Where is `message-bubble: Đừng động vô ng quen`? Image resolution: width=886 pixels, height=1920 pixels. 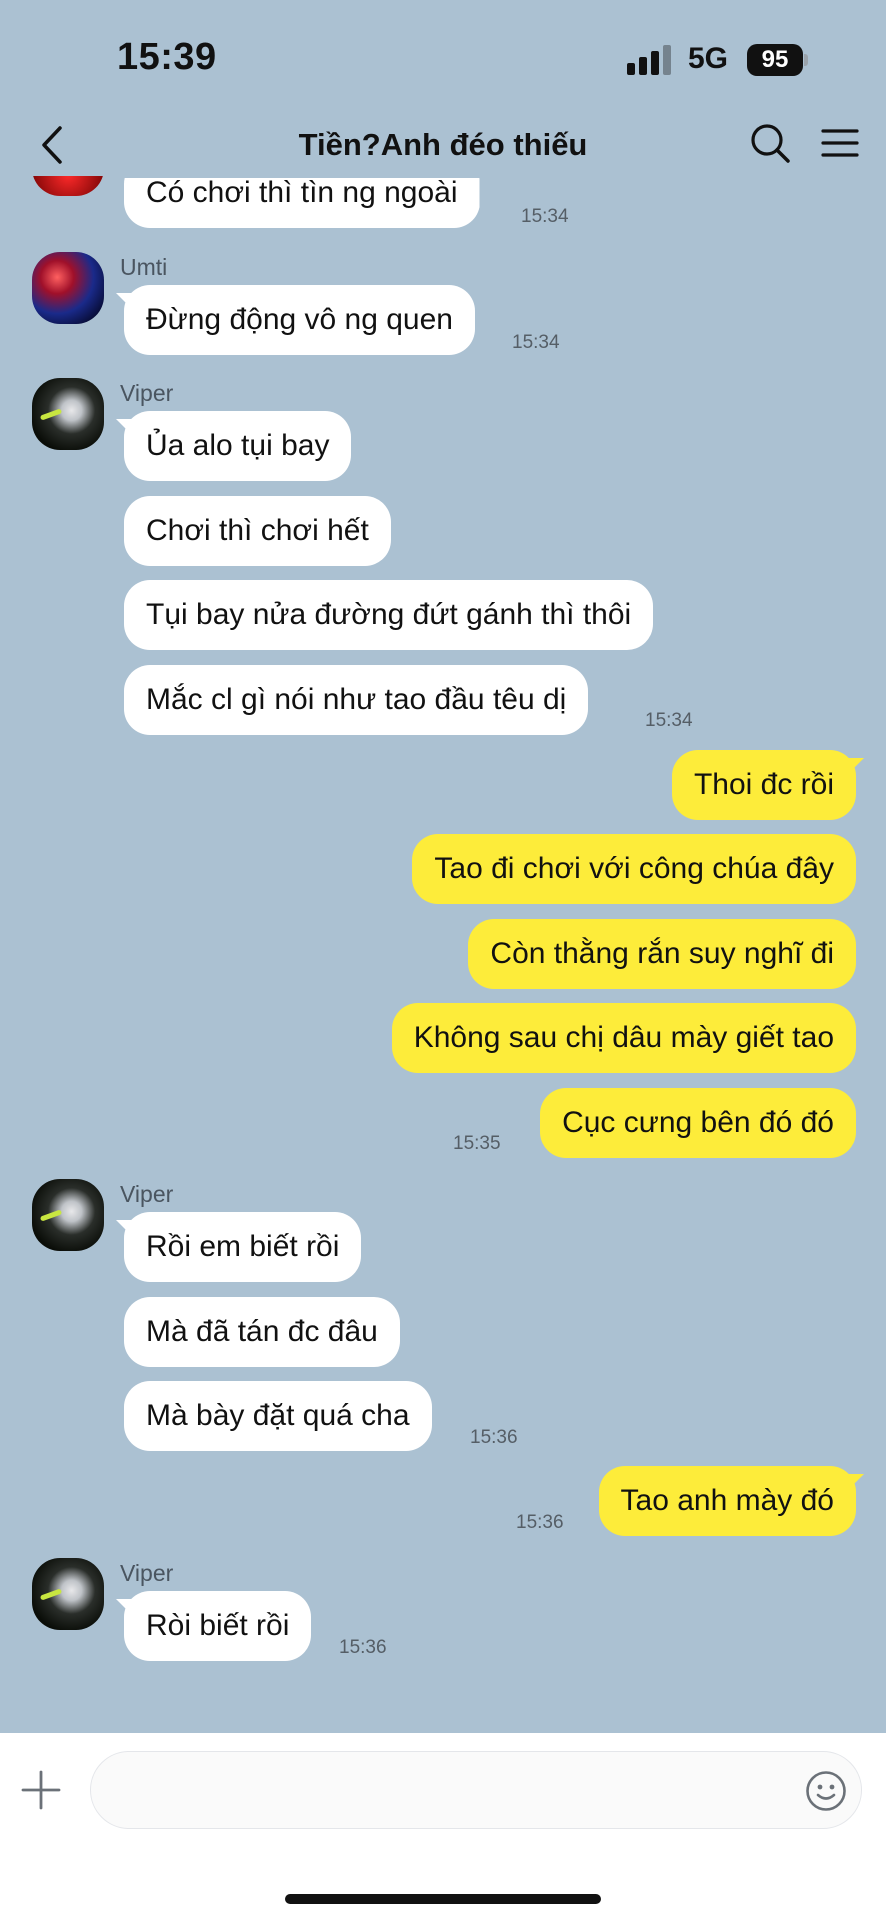
message-bubble: Đừng động vô ng quen is located at coordinates (299, 320).